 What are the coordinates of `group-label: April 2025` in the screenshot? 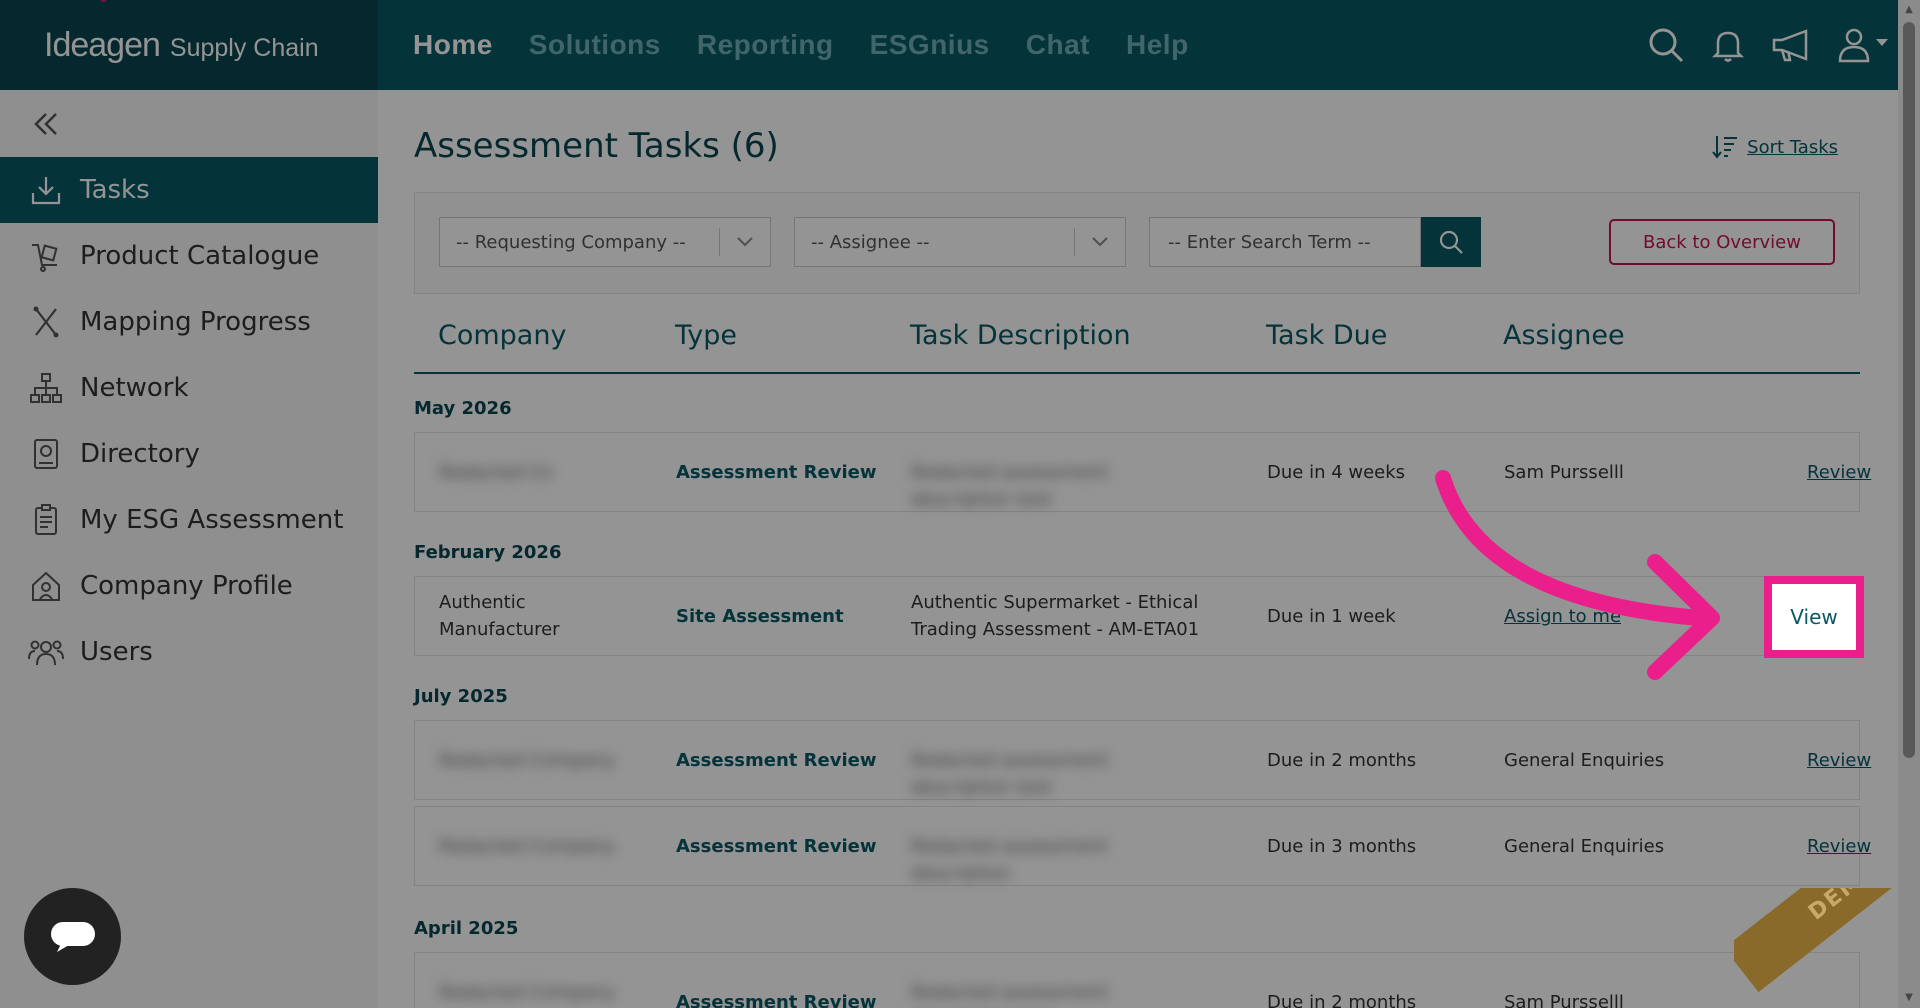 It's located at (466, 928).